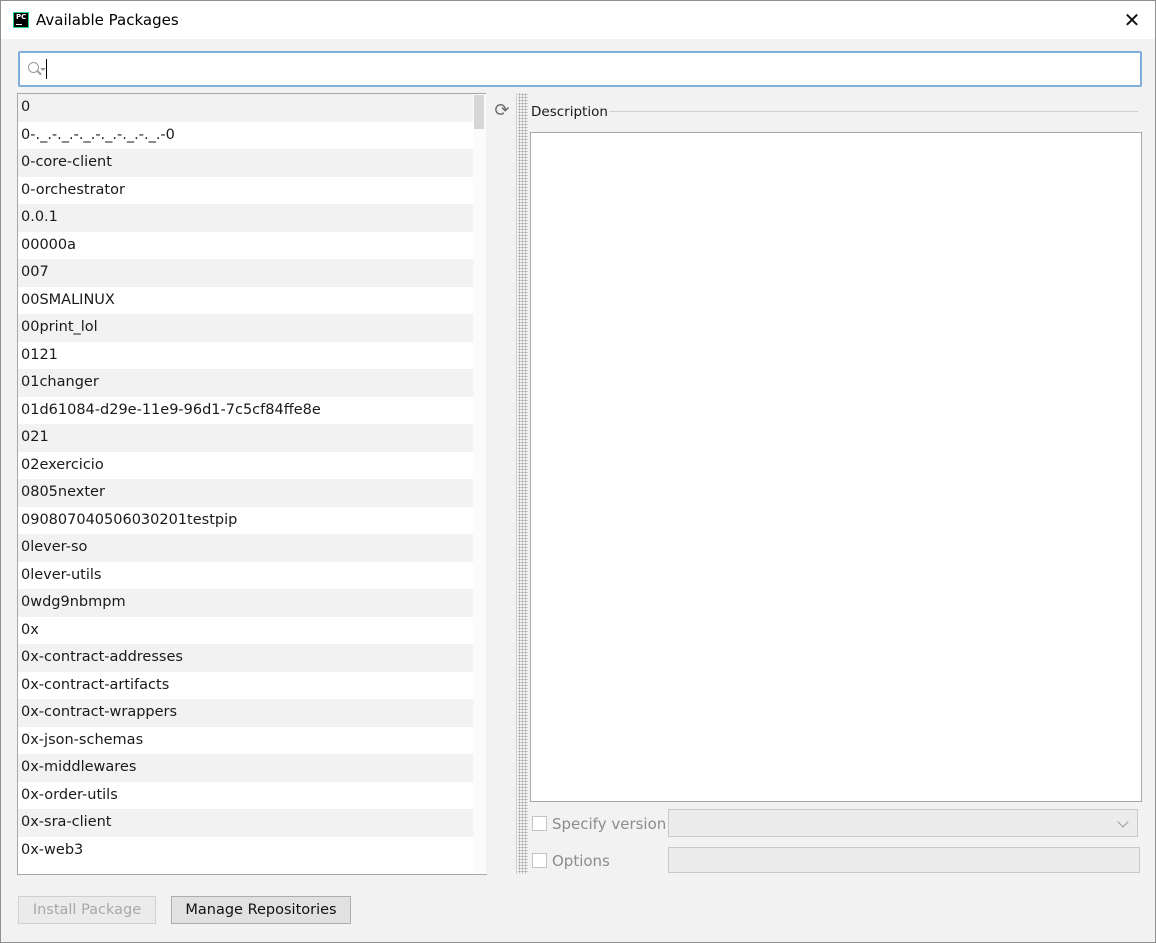 The image size is (1156, 943). I want to click on options-label: Options, so click(581, 861).